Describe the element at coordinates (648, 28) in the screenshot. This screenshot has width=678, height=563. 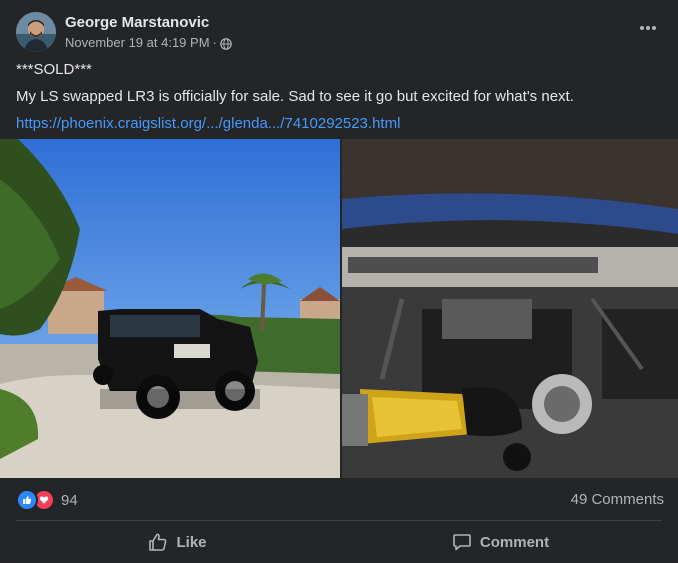
I see `more-options-icon` at that location.